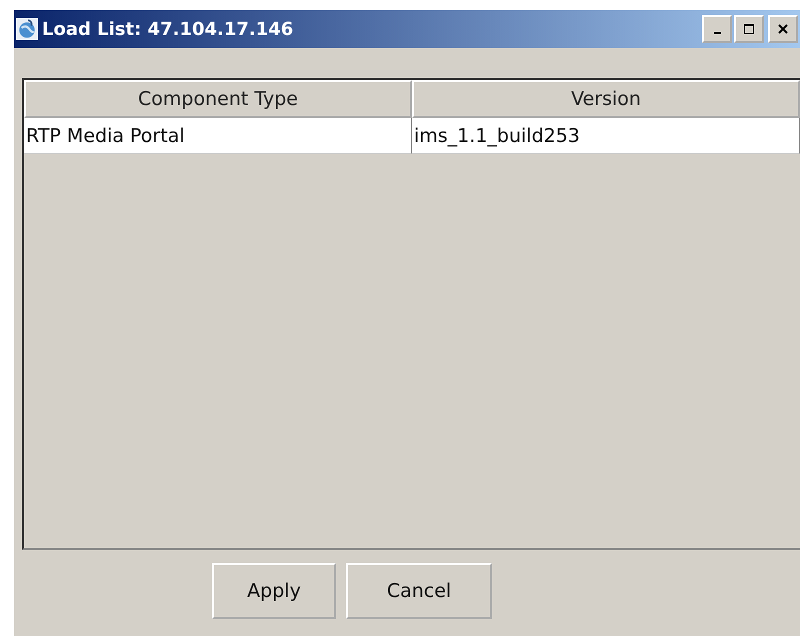  I want to click on close-button, so click(783, 29).